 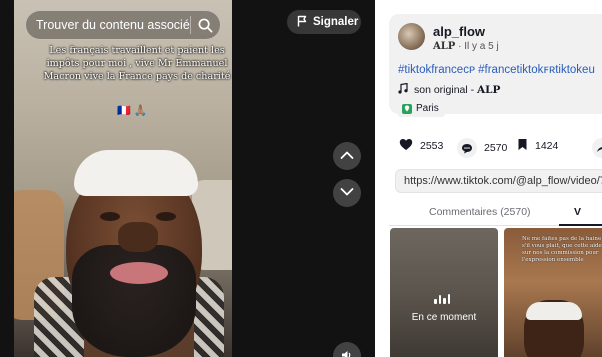 I want to click on save-button: 1424, so click(x=537, y=146).